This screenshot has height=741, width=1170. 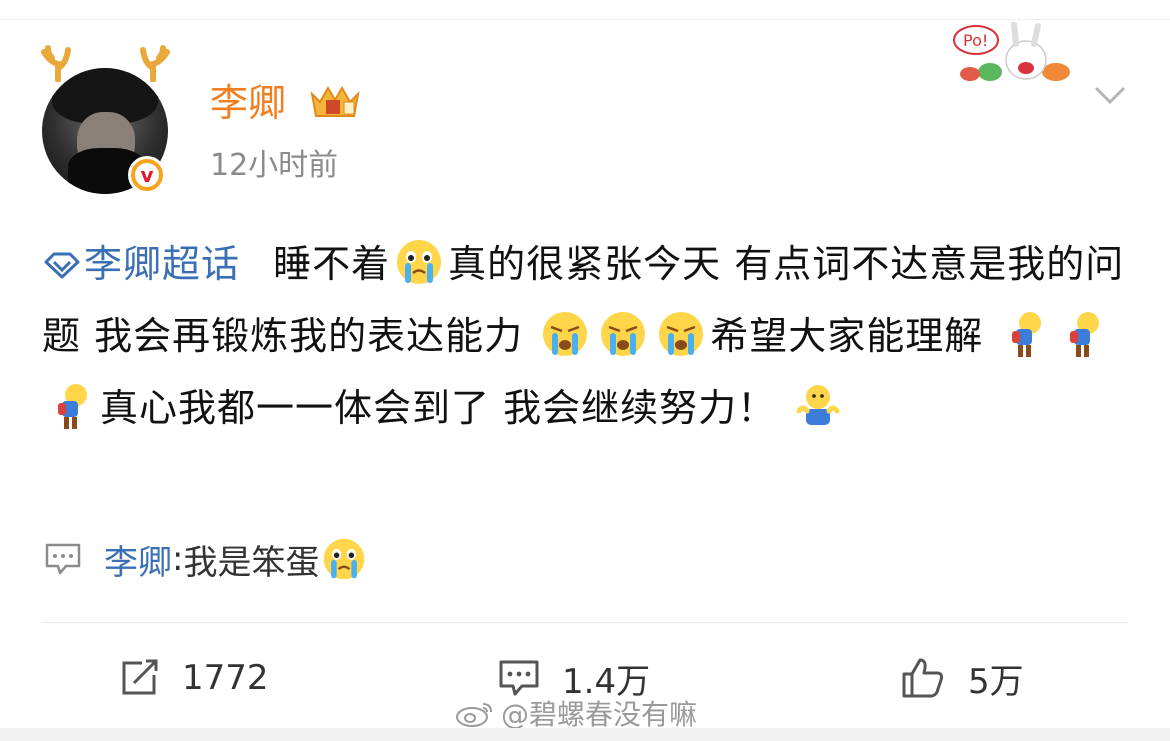 I want to click on watermark-text: @碧螺春没有嘛, so click(x=599, y=714).